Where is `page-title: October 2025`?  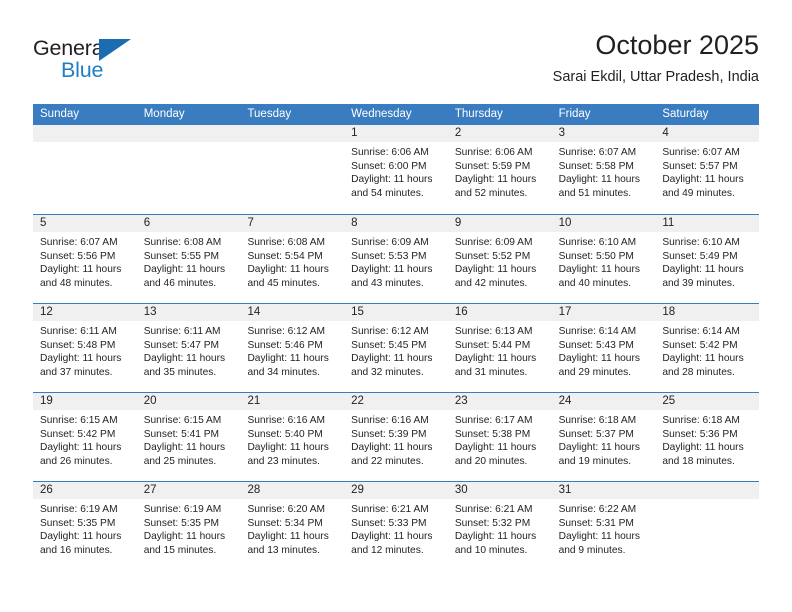 page-title: October 2025 is located at coordinates (677, 45).